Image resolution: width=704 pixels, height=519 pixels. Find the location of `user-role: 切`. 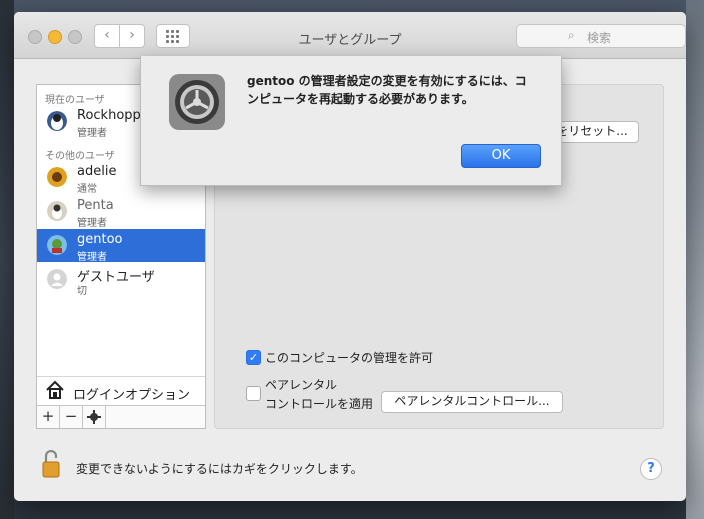

user-role: 切 is located at coordinates (82, 291).